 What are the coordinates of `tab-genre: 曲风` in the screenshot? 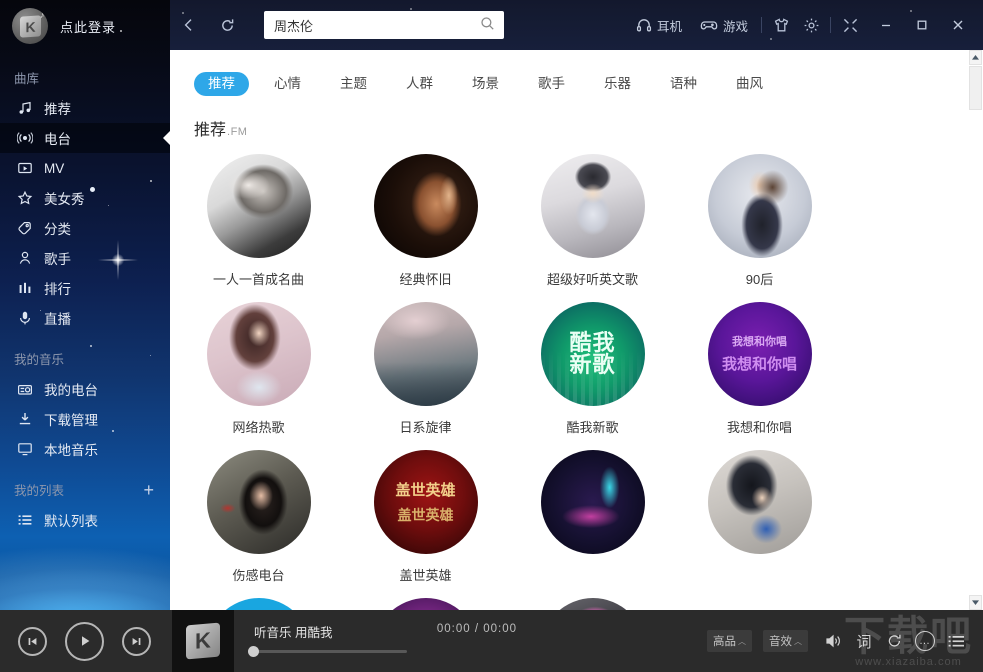 It's located at (749, 84).